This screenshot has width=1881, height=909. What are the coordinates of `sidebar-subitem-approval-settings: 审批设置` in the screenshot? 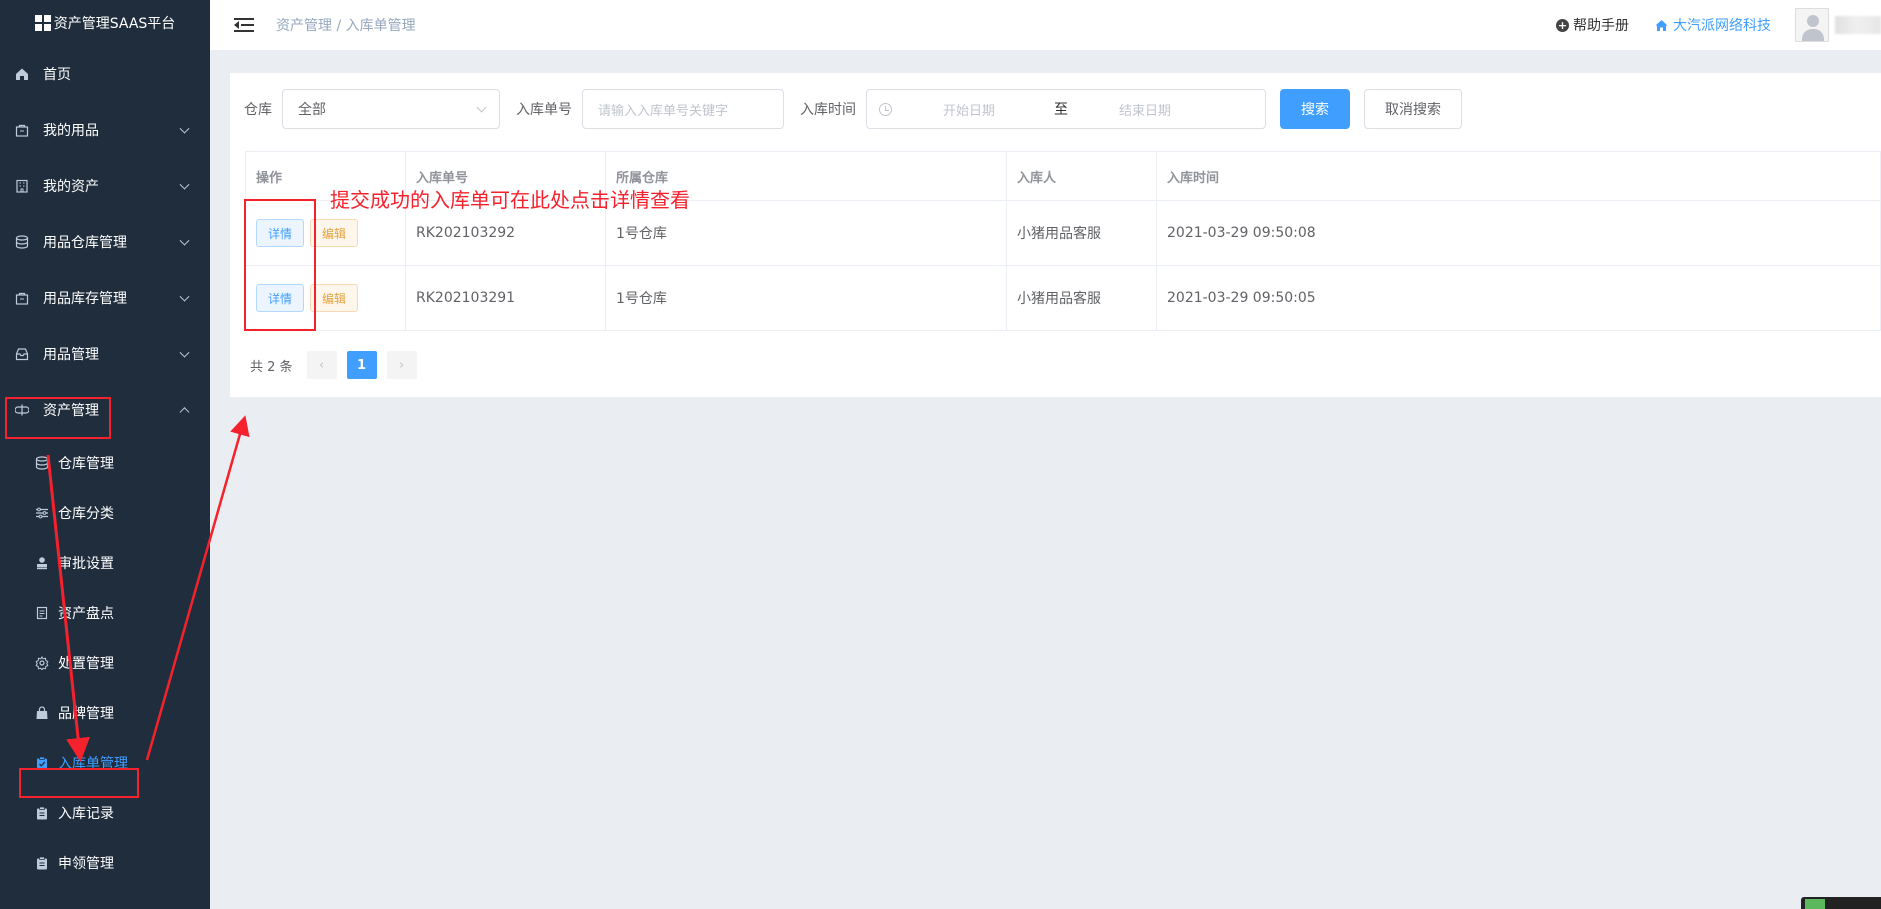 It's located at (105, 563).